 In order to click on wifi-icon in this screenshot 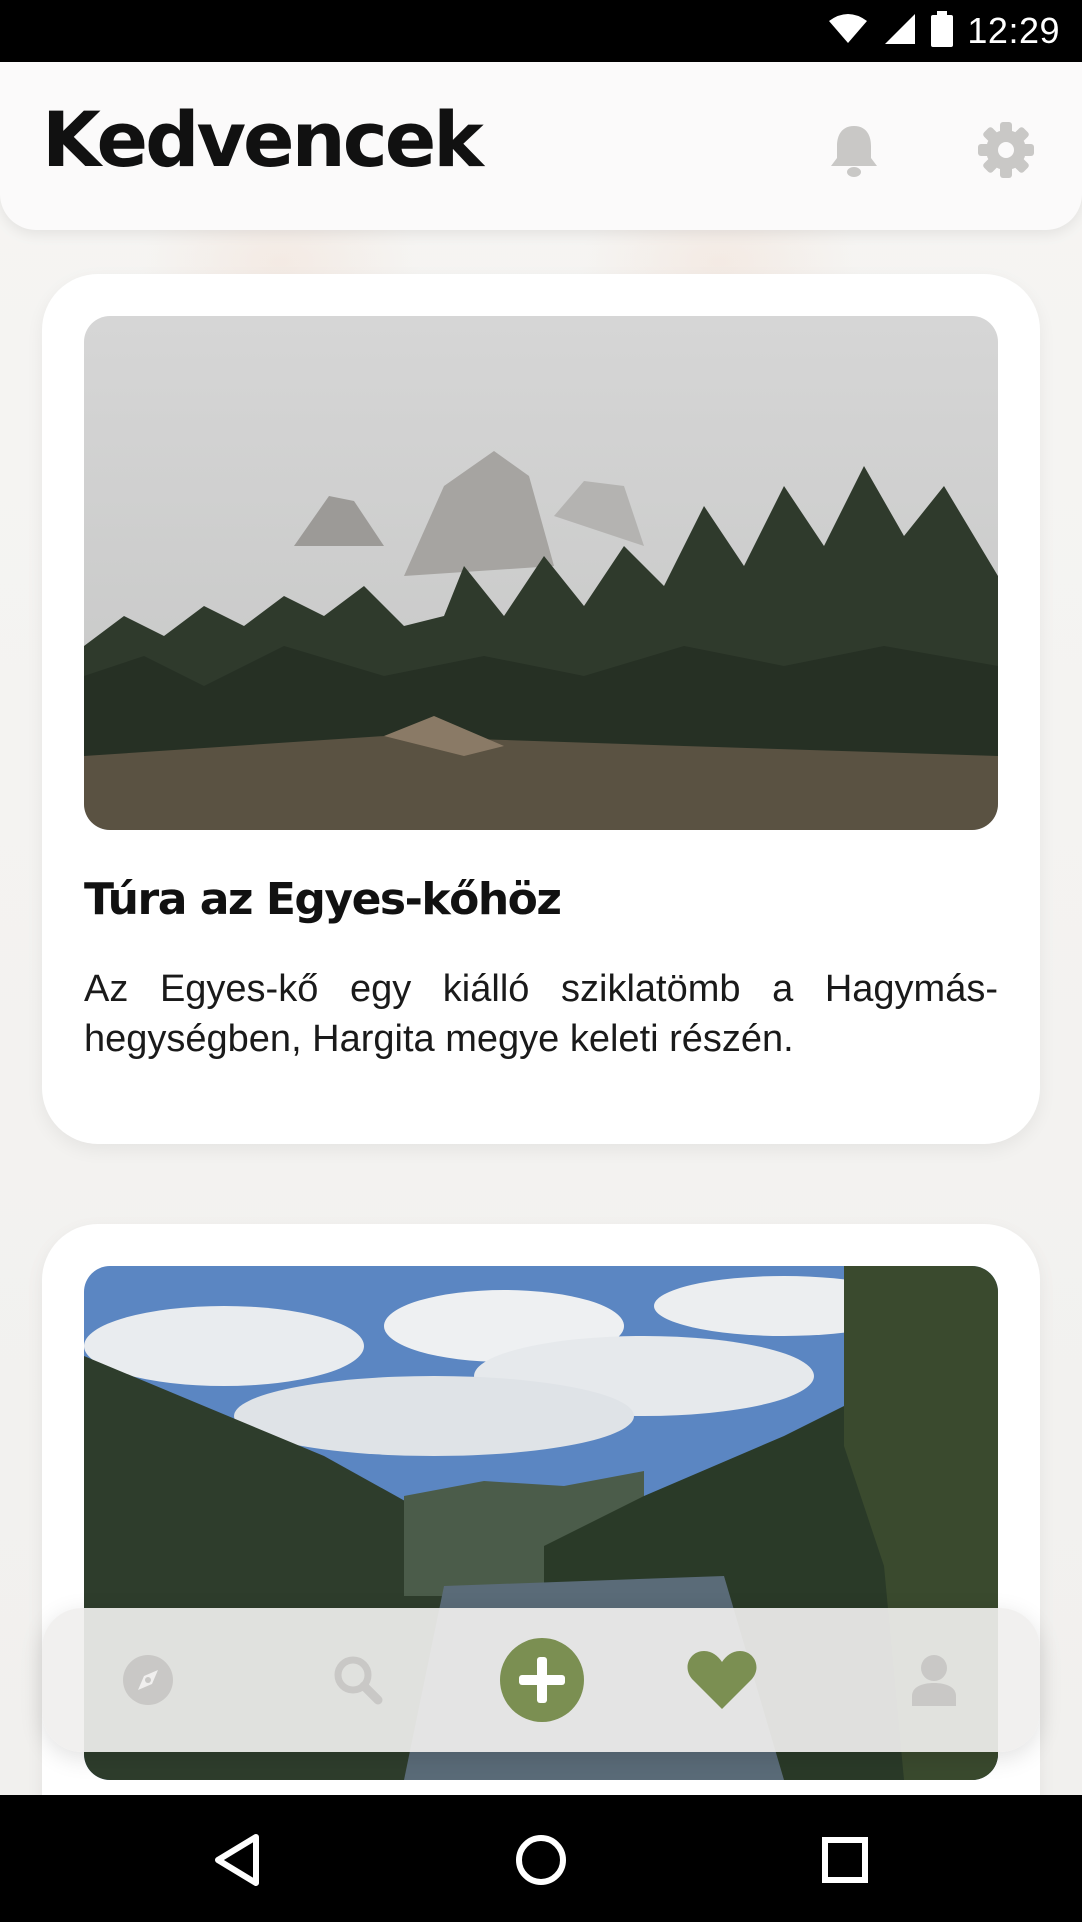, I will do `click(848, 31)`.